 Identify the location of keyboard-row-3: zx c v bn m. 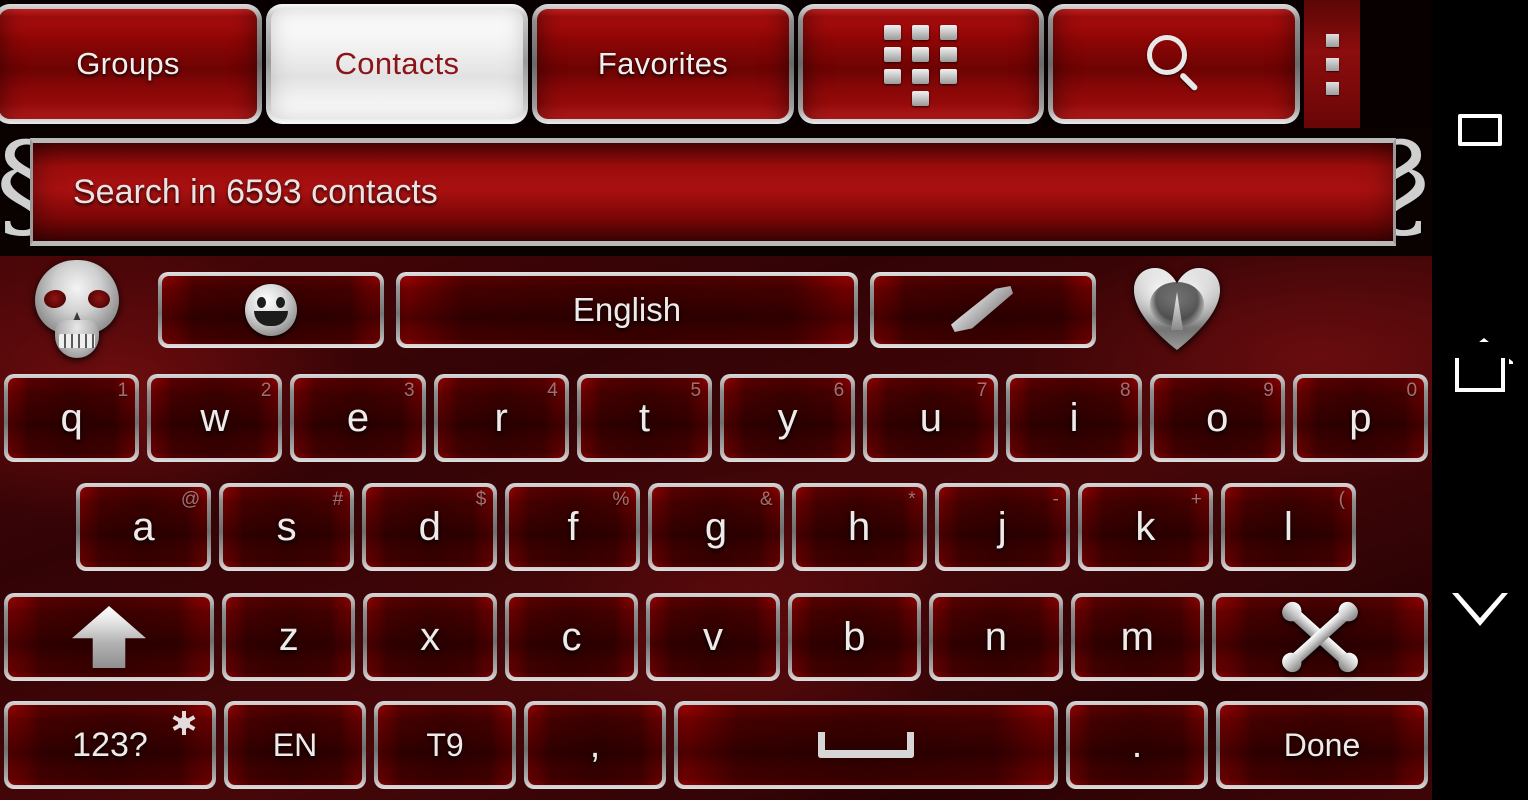
(716, 637).